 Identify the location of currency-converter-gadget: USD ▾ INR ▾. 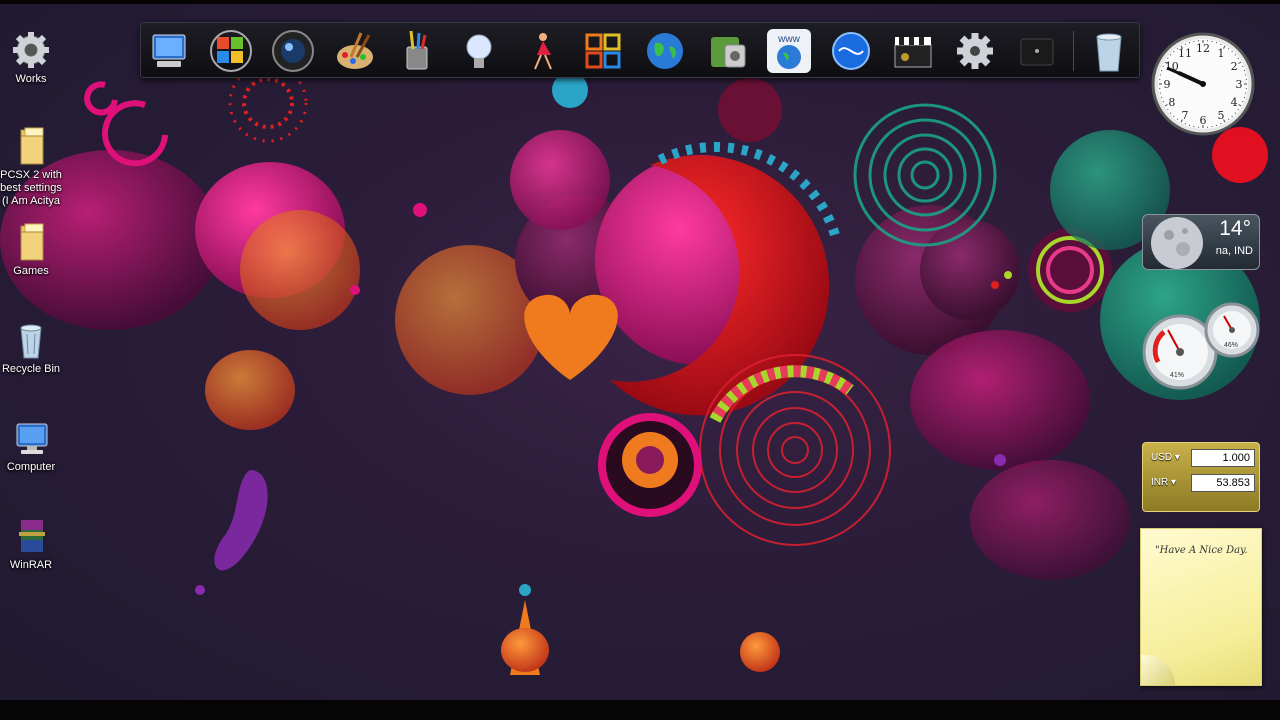
(1201, 477).